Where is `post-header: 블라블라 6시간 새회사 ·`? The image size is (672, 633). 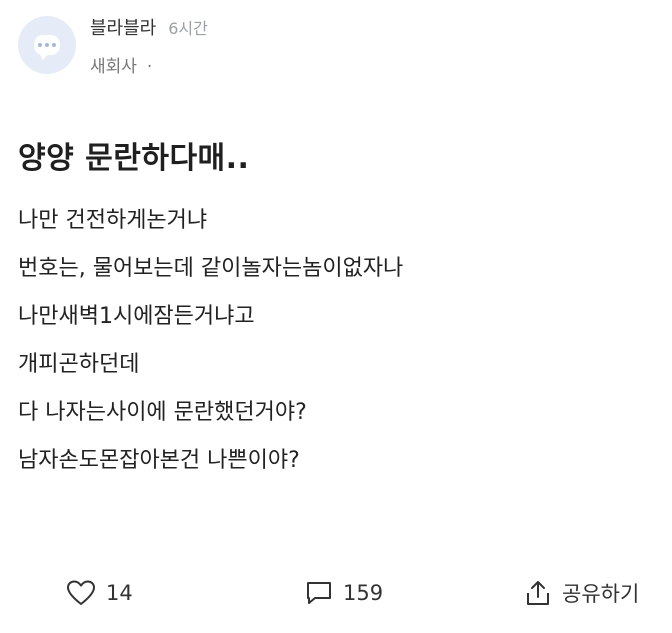
post-header: 블라블라 6시간 새회사 · is located at coordinates (113, 45).